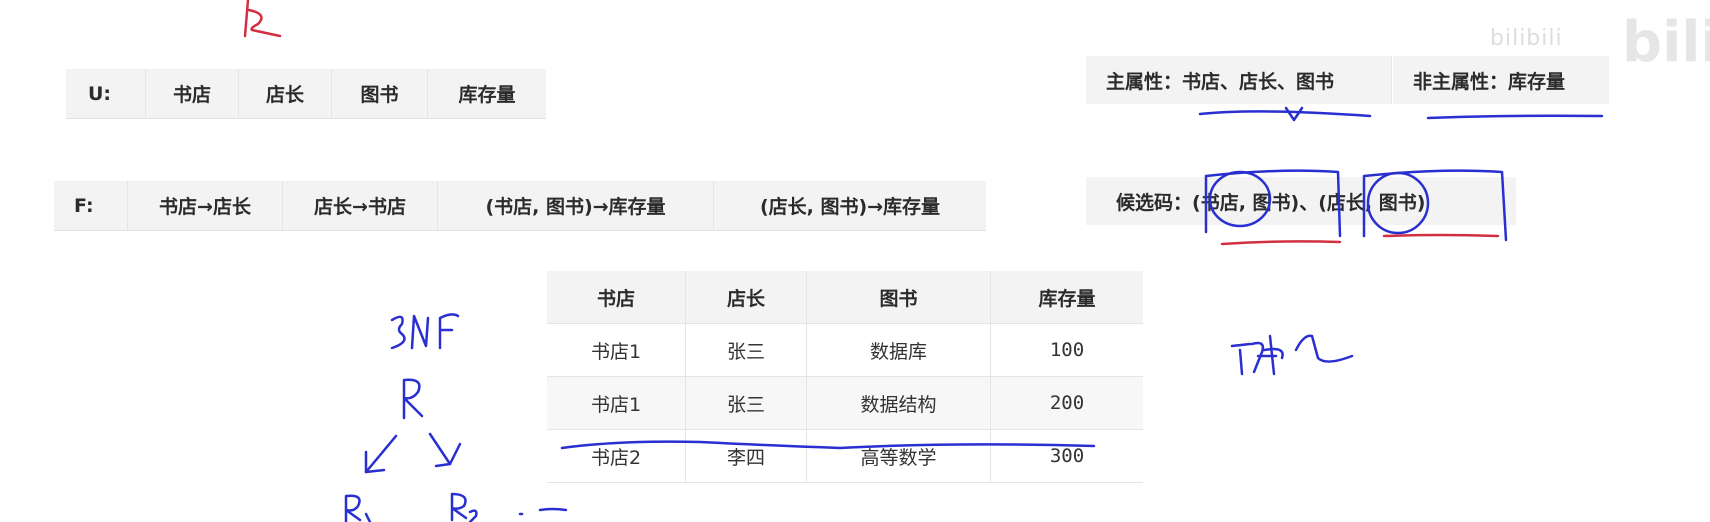 The image size is (1710, 522). What do you see at coordinates (1489, 81) in the screenshot?
I see `non-prime-attributes-text: 非主属性：库存量` at bounding box center [1489, 81].